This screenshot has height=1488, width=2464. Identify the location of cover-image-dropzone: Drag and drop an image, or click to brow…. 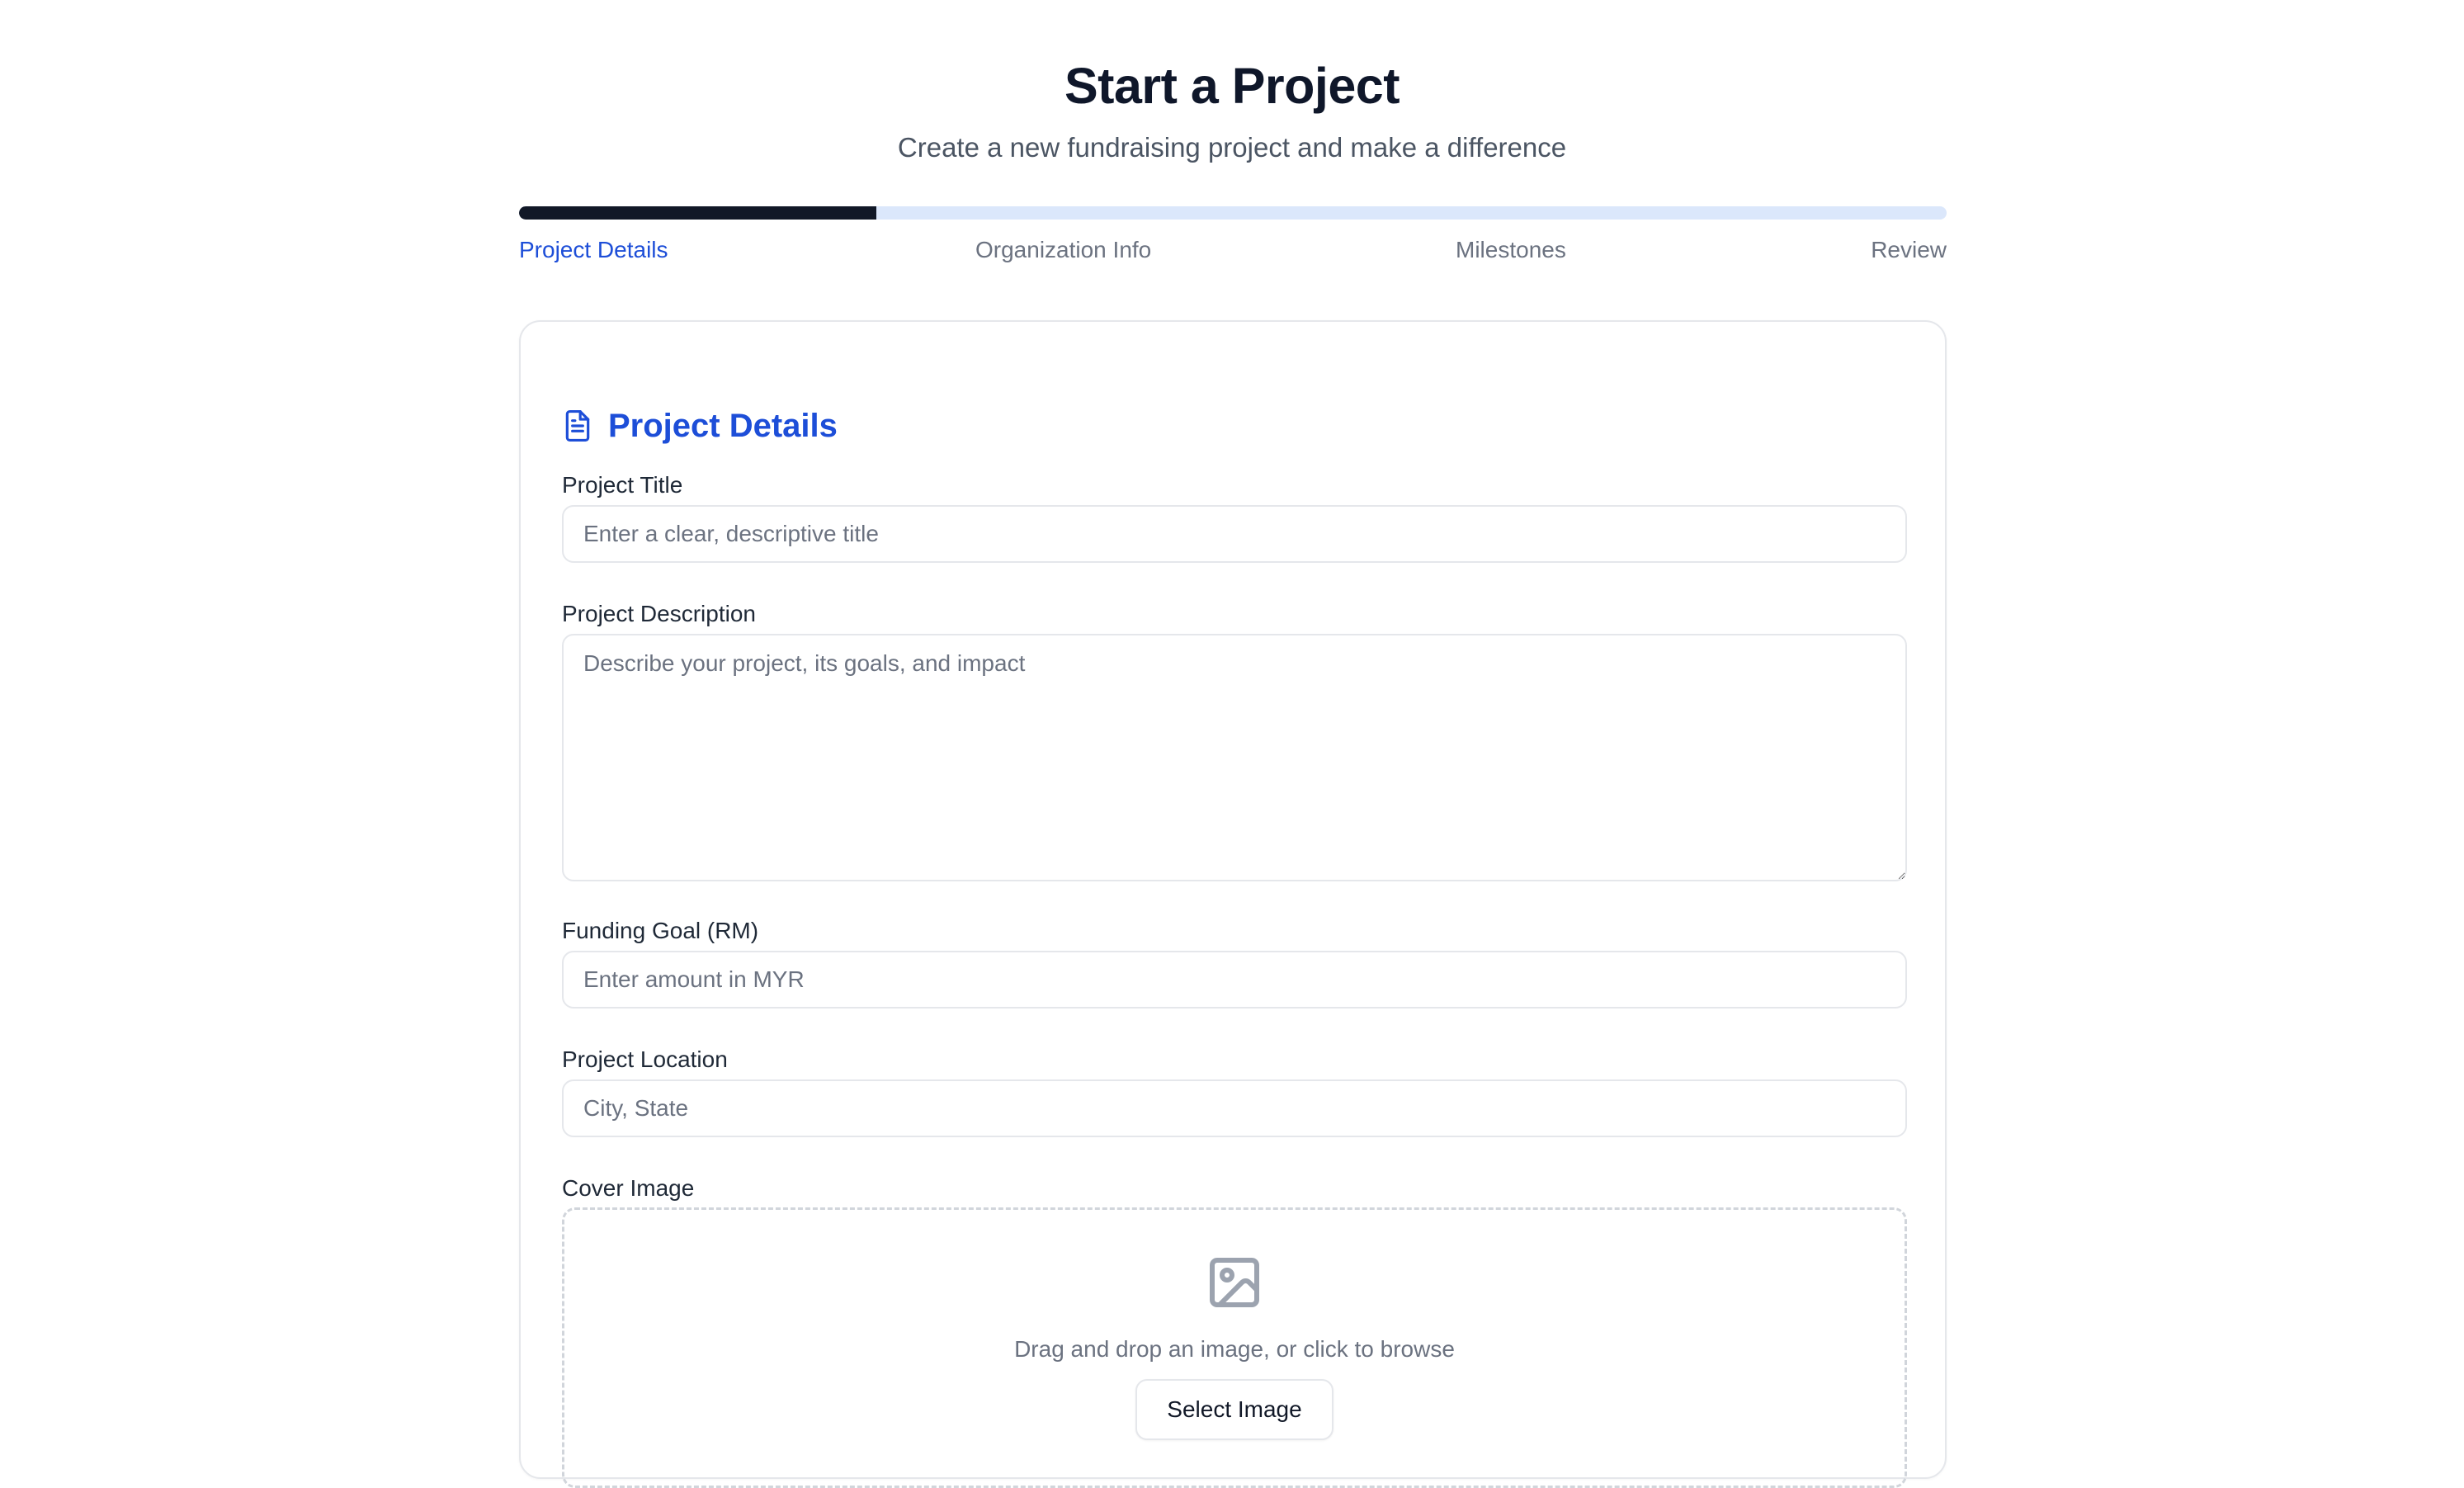
(1234, 1347).